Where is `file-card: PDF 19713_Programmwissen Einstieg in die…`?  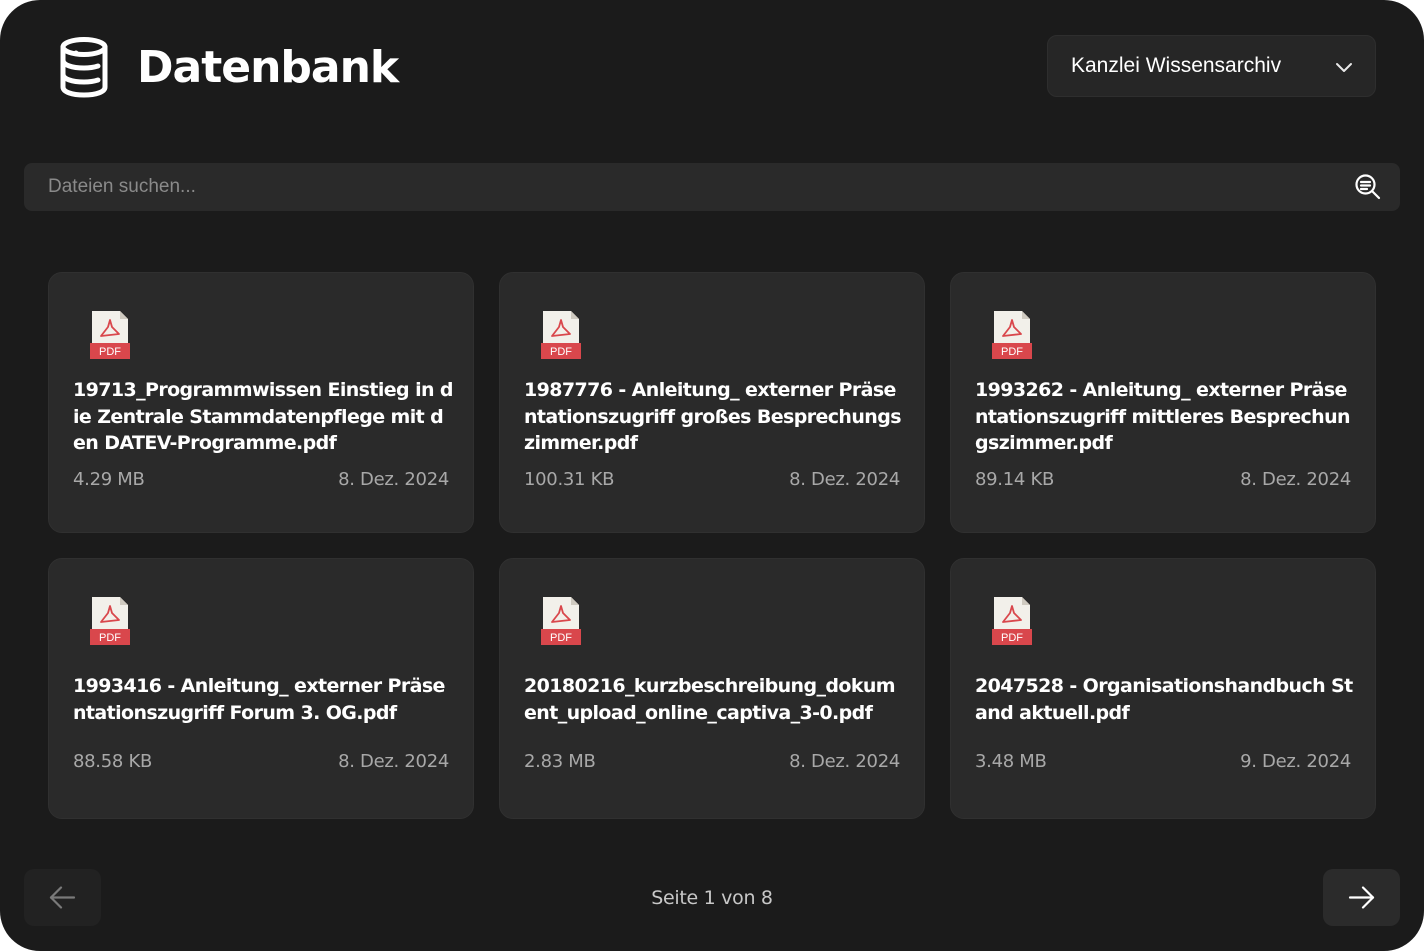 file-card: PDF 19713_Programmwissen Einstieg in die… is located at coordinates (261, 402).